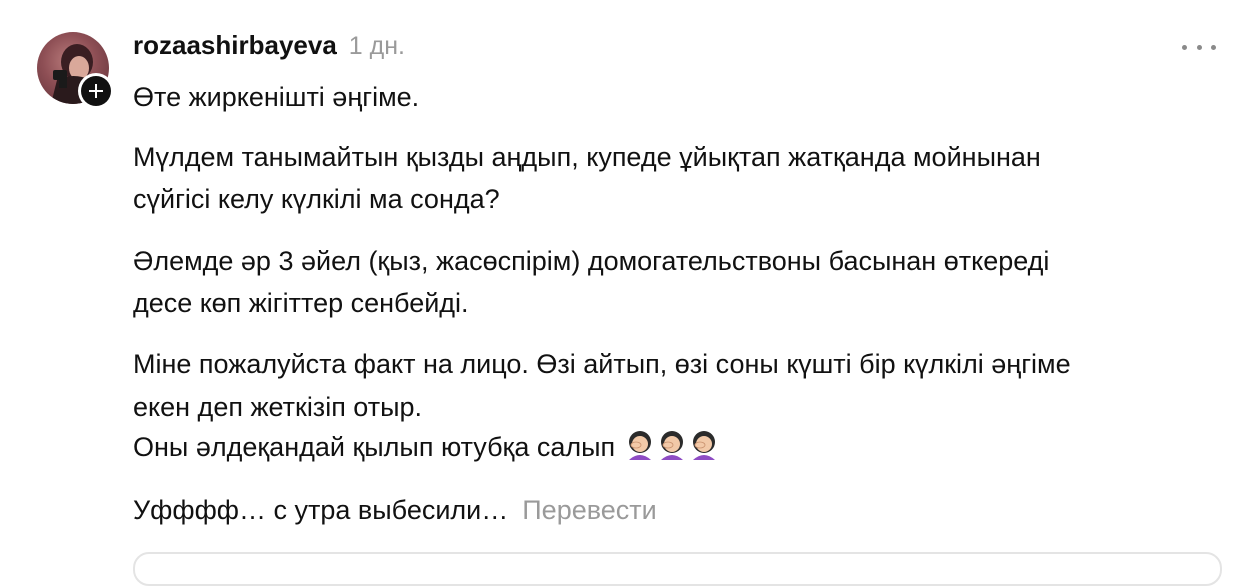 The image size is (1254, 586). What do you see at coordinates (589, 510) in the screenshot?
I see `translate-button: Перевести` at bounding box center [589, 510].